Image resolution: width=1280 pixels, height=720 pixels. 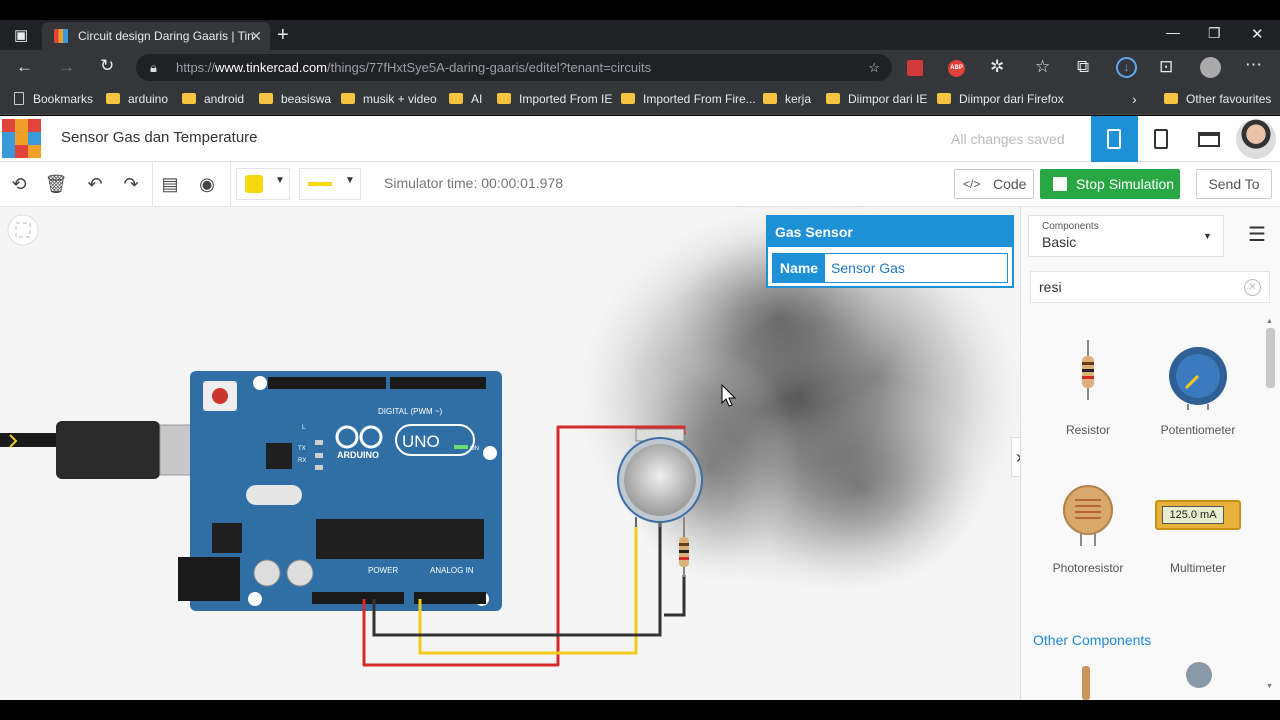 I want to click on close-tab-icon: ✕, so click(x=256, y=36).